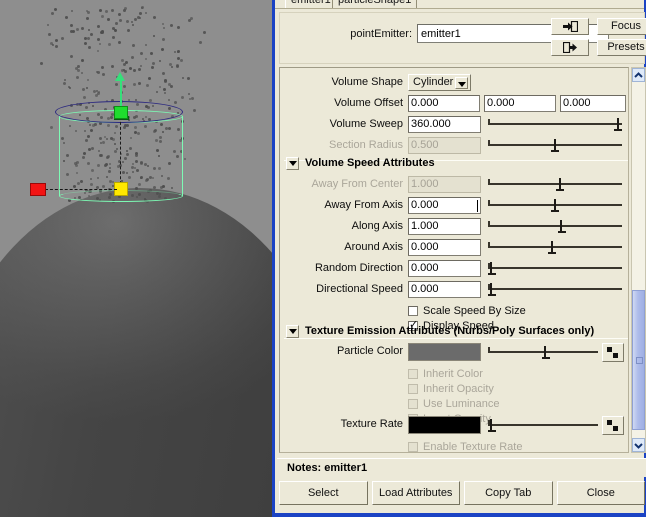  Describe the element at coordinates (444, 103) in the screenshot. I see `volume-offset-x-input: 0.000` at that location.